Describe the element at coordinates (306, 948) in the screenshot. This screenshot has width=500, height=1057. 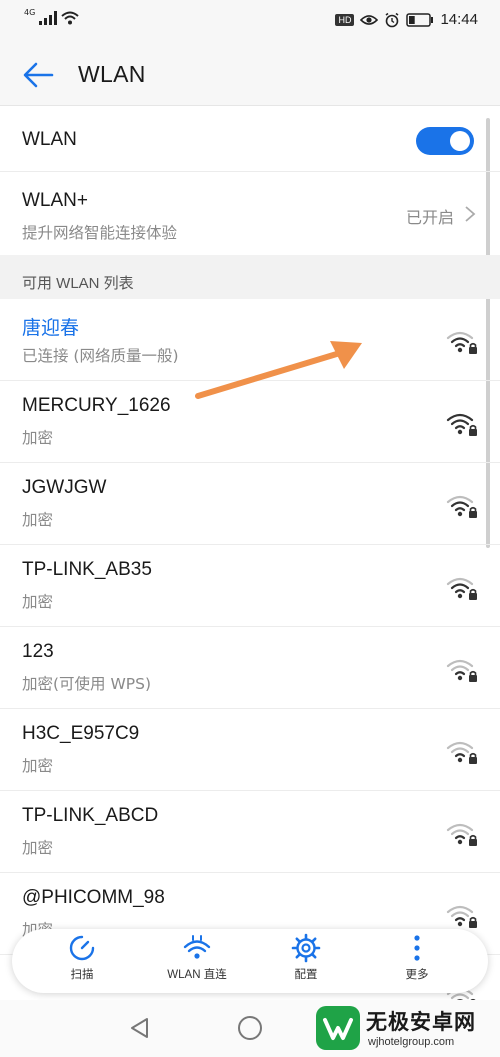
I see `gear-icon` at that location.